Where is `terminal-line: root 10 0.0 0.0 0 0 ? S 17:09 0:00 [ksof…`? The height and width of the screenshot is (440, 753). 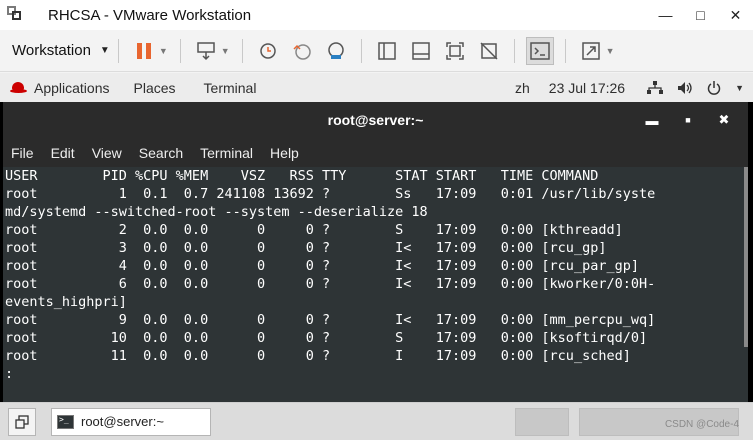 terminal-line: root 10 0.0 0.0 0 0 ? S 17:09 0:00 [ksof… is located at coordinates (326, 338).